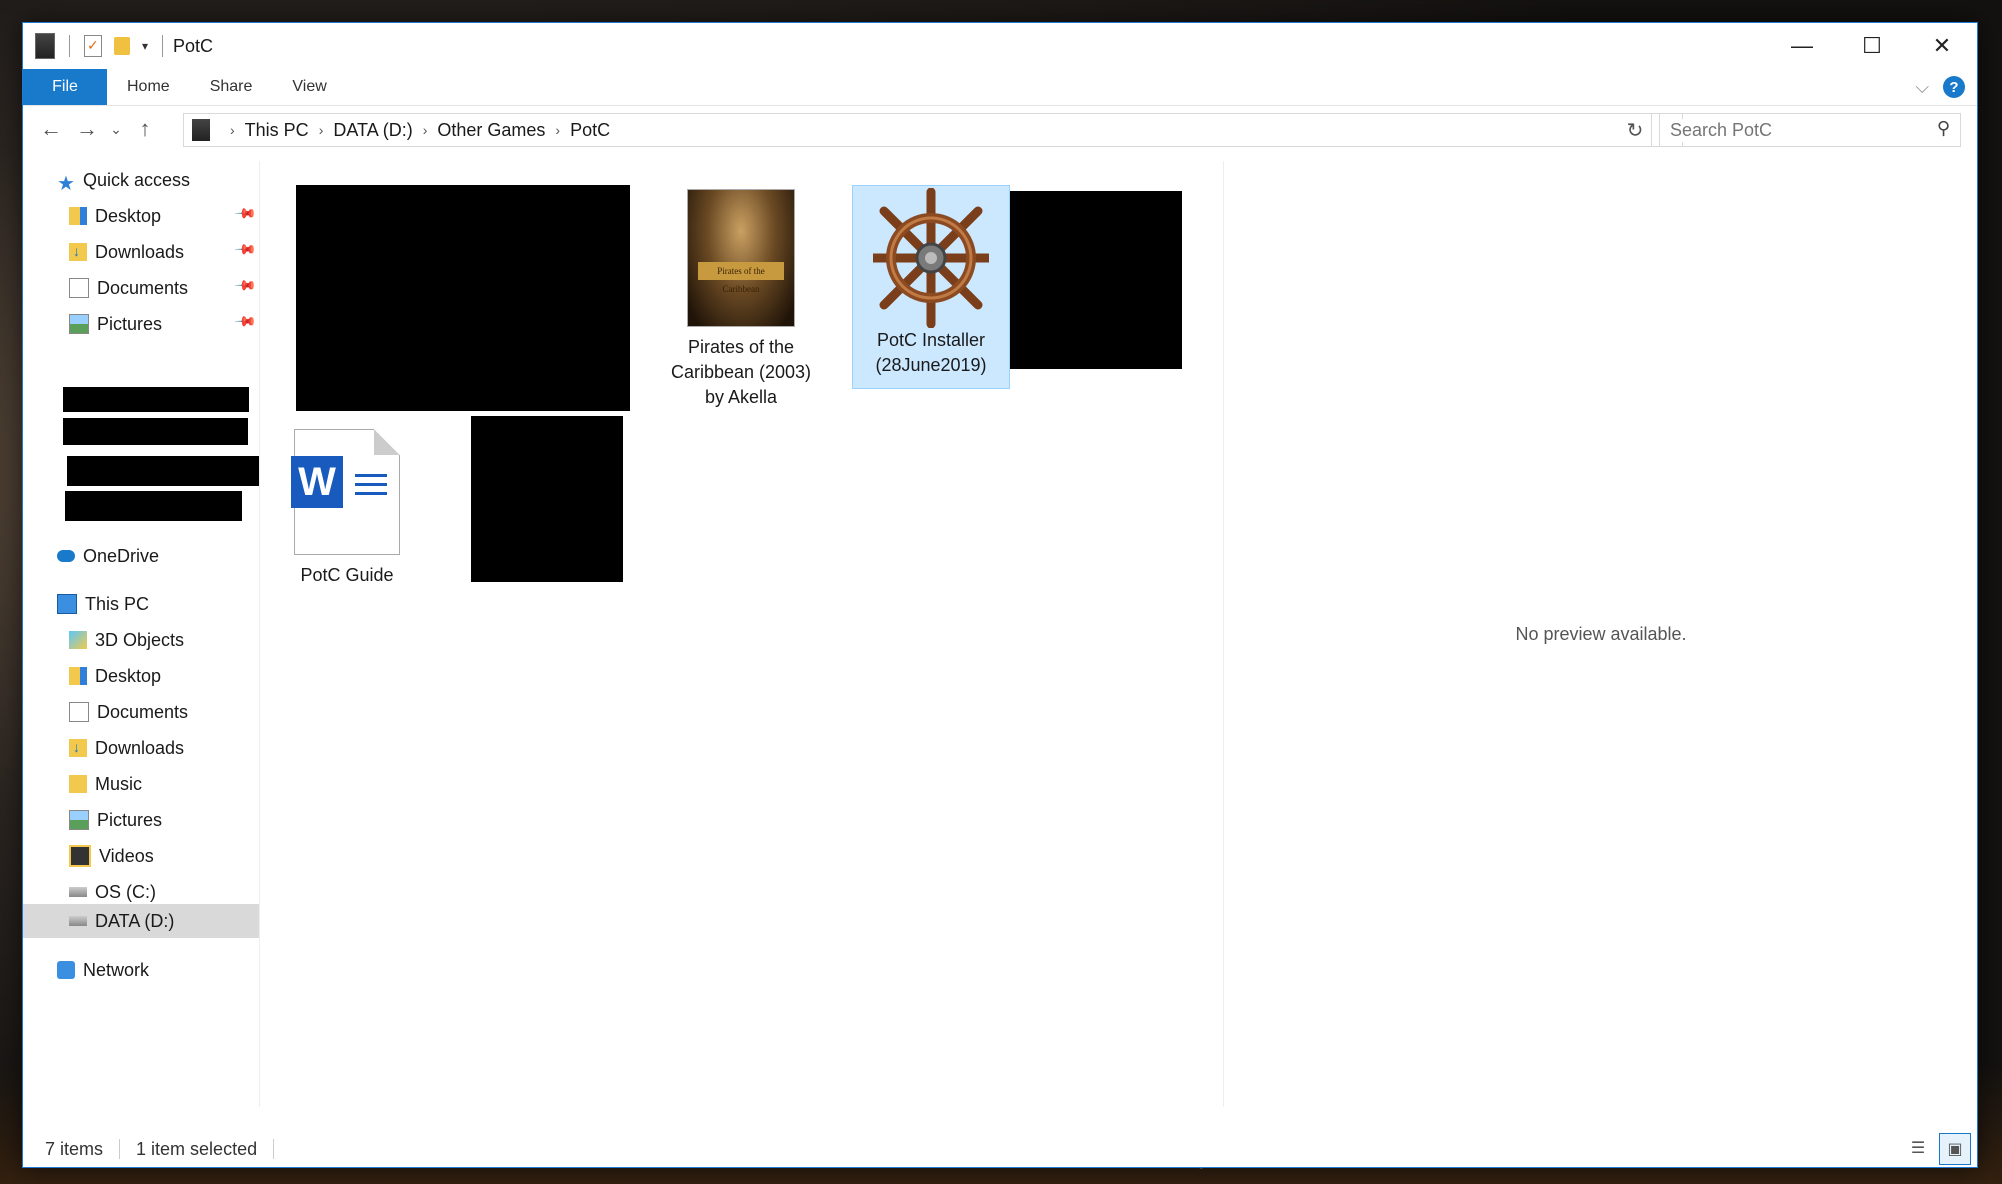 The image size is (2002, 1184). What do you see at coordinates (931, 258) in the screenshot?
I see `ship-wheel-icon` at bounding box center [931, 258].